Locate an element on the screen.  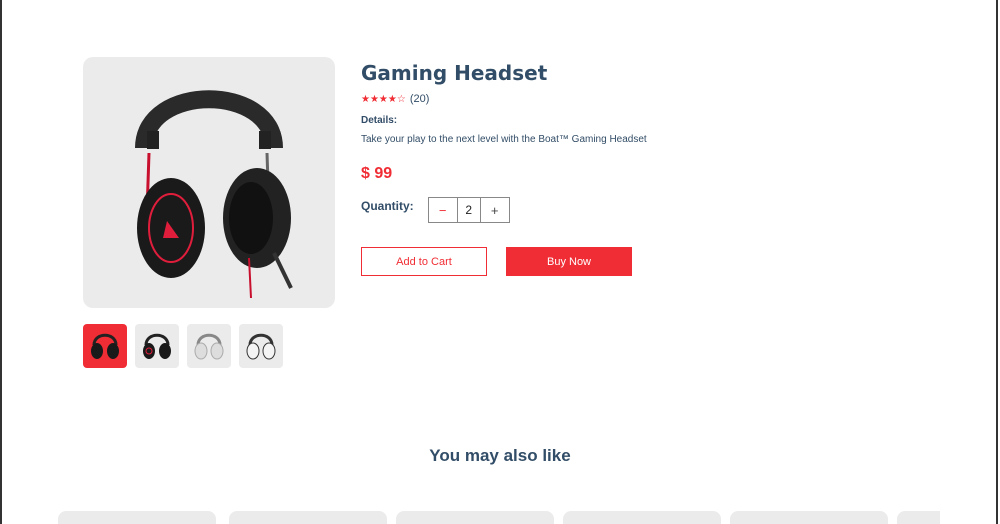
quantity-value: 2 is located at coordinates (468, 210).